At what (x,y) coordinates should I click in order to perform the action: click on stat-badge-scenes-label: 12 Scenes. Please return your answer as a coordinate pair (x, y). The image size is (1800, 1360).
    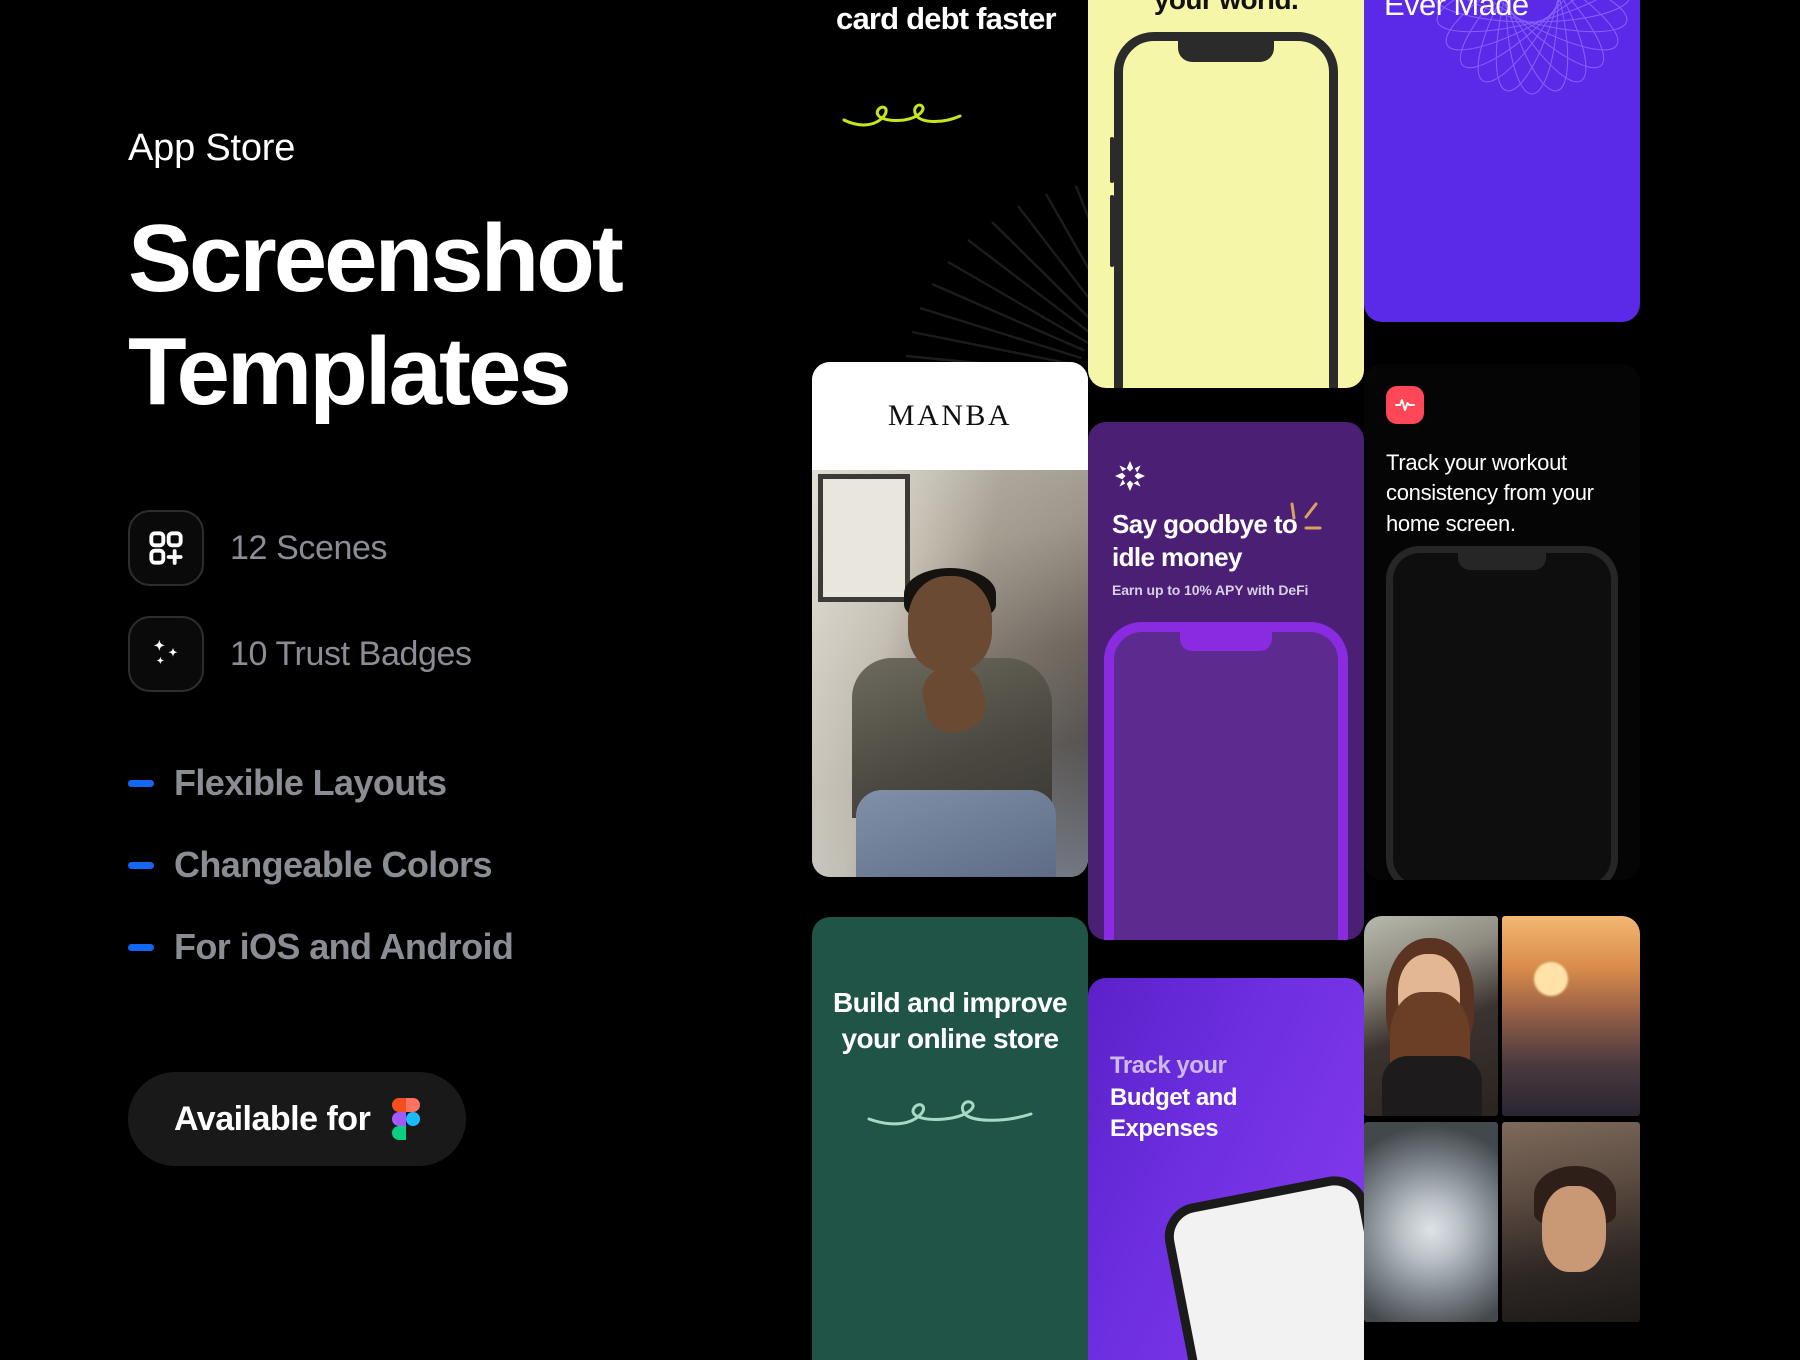
    Looking at the image, I should click on (309, 547).